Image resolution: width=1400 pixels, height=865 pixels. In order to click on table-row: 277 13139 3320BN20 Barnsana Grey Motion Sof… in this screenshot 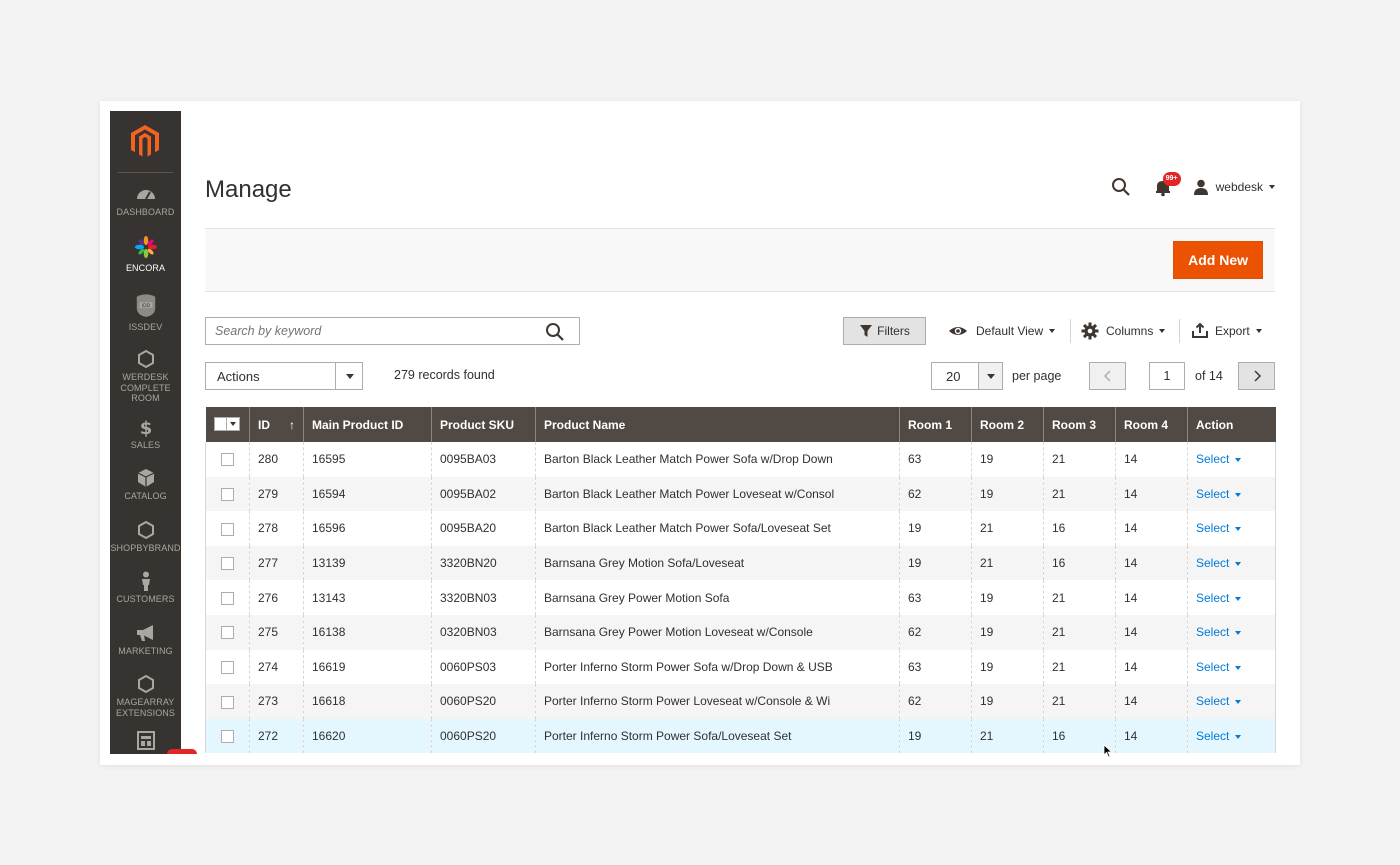, I will do `click(740, 563)`.